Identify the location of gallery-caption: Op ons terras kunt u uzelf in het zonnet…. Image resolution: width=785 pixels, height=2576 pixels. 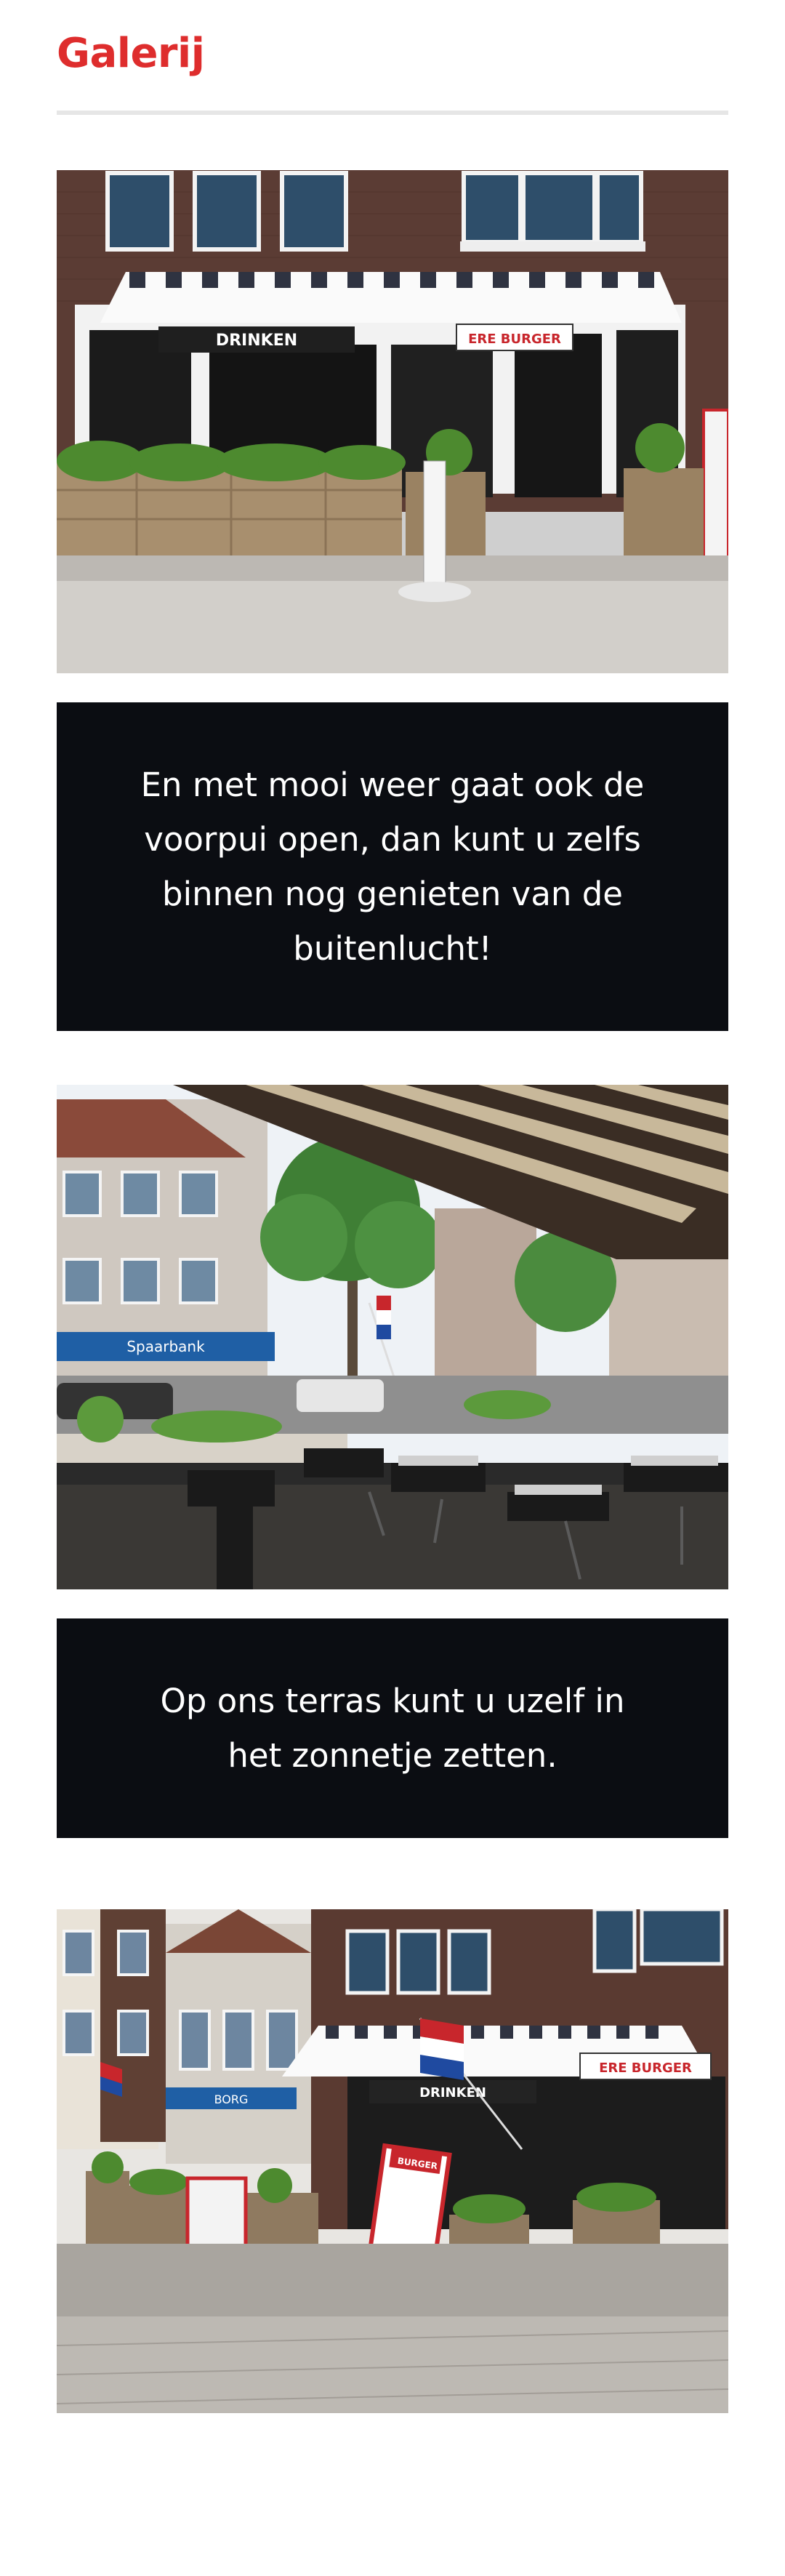
(392, 1728).